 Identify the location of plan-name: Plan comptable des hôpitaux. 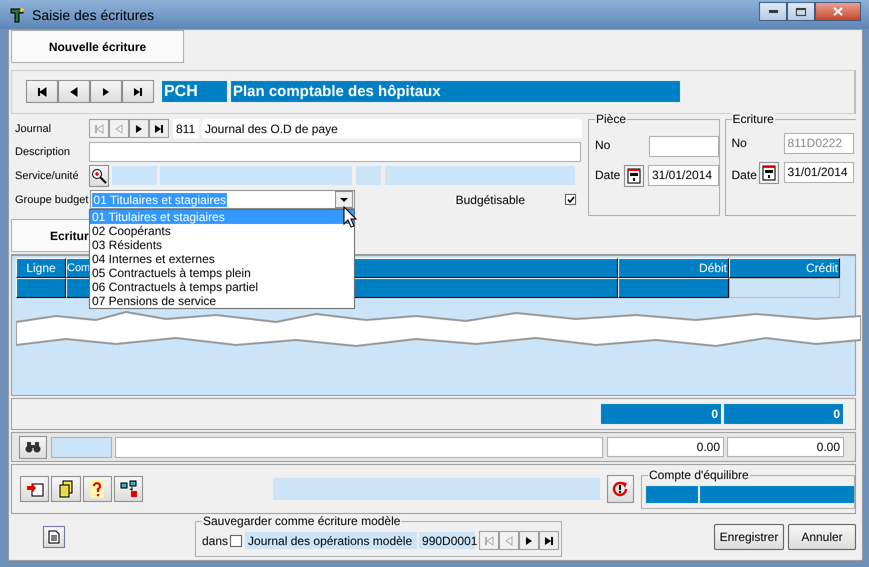
(455, 91).